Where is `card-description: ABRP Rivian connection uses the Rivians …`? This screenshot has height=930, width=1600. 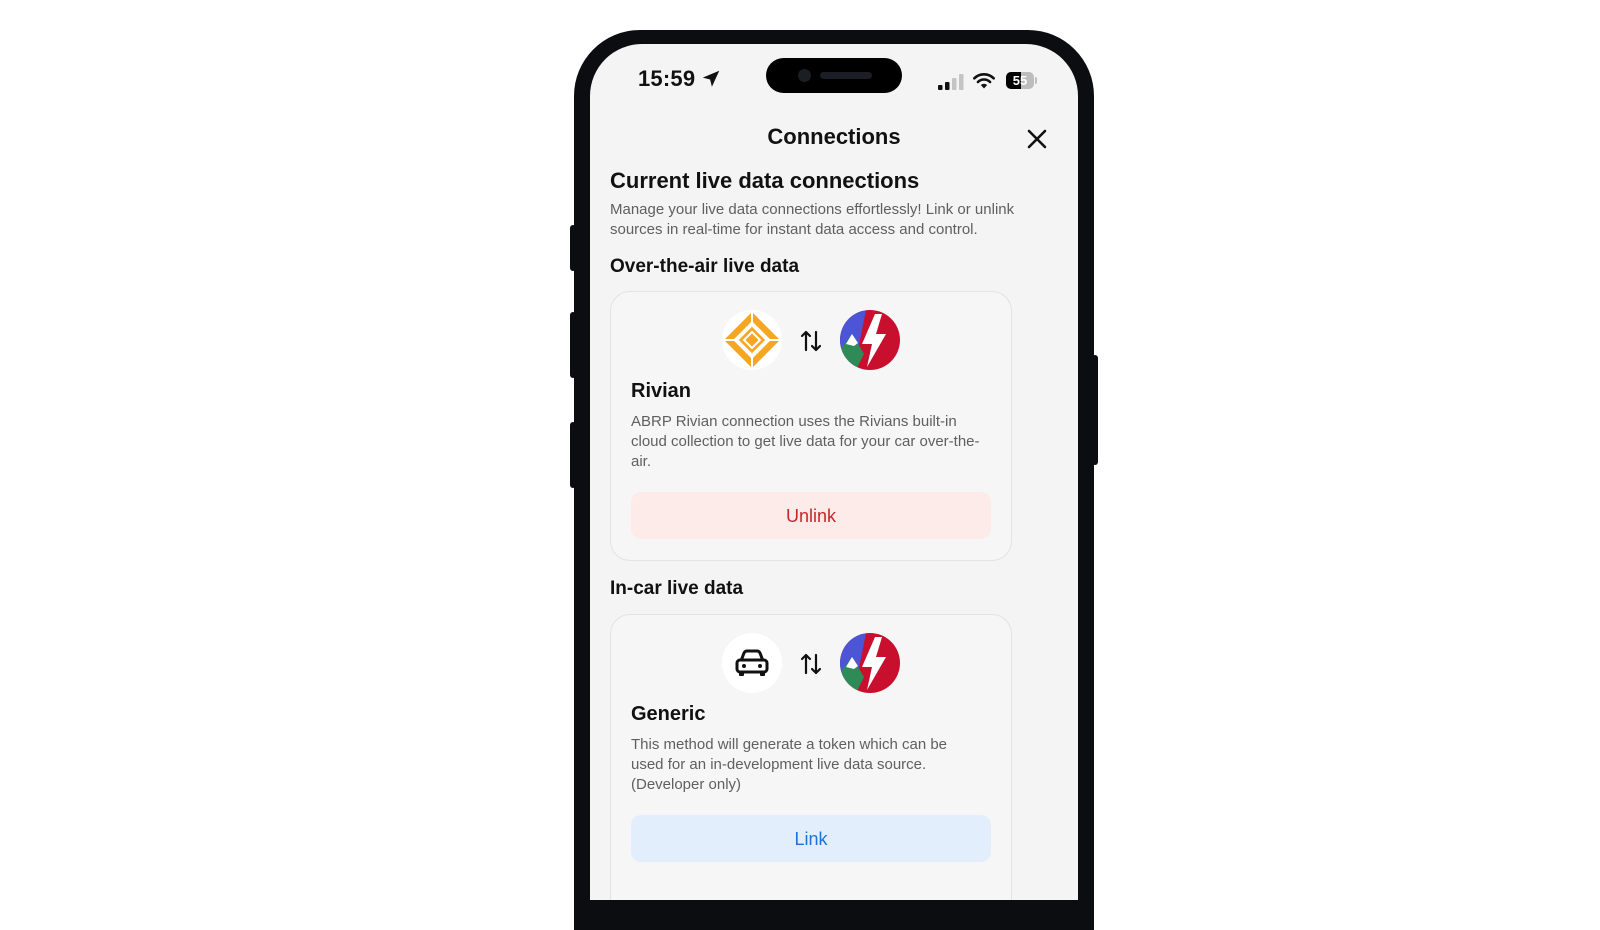 card-description: ABRP Rivian connection uses the Rivians … is located at coordinates (805, 441).